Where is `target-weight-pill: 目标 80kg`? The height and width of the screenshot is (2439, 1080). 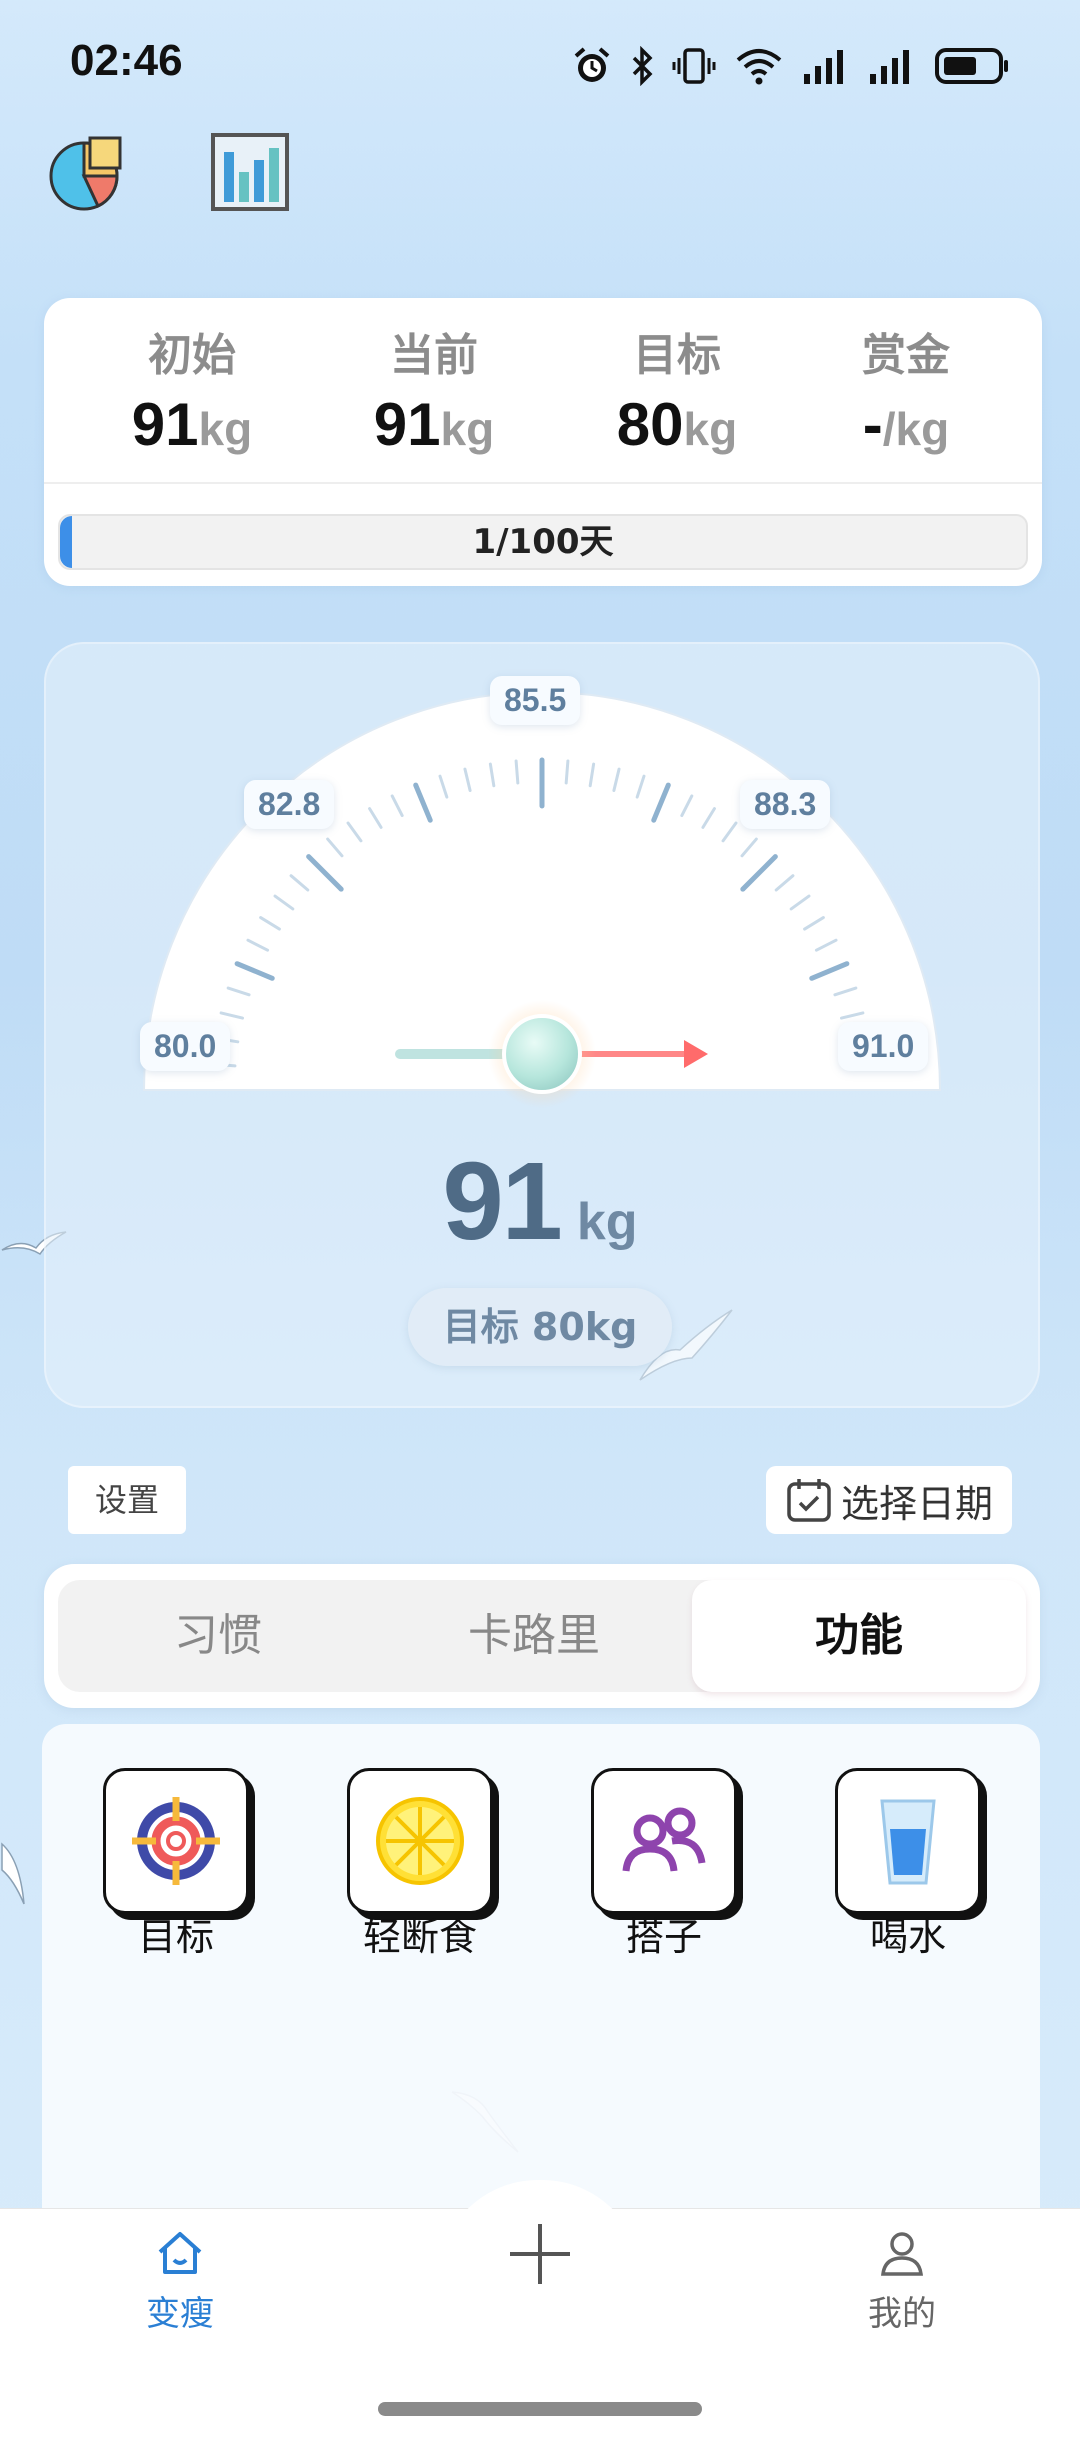
target-weight-pill: 目标 80kg is located at coordinates (540, 1327).